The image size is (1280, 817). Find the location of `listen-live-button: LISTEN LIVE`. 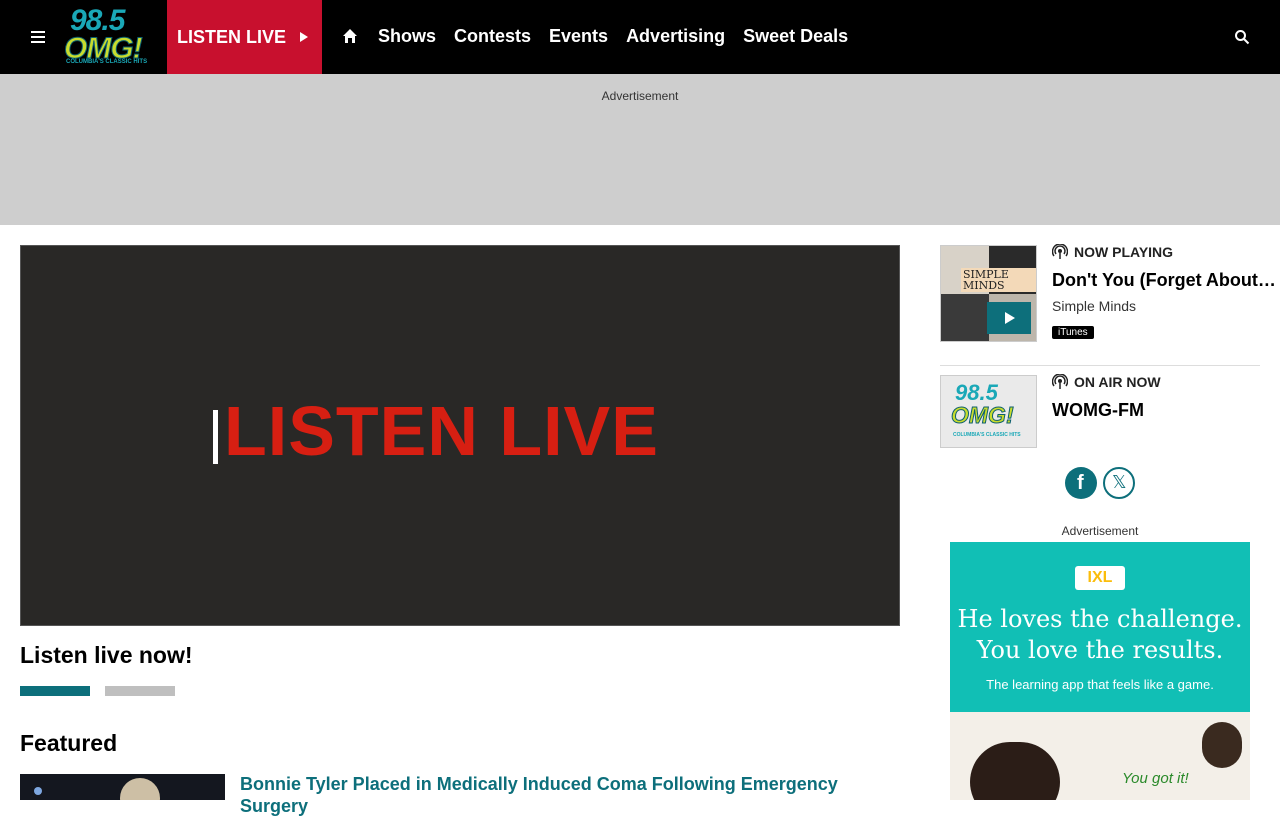

listen-live-button: LISTEN LIVE is located at coordinates (244, 37).